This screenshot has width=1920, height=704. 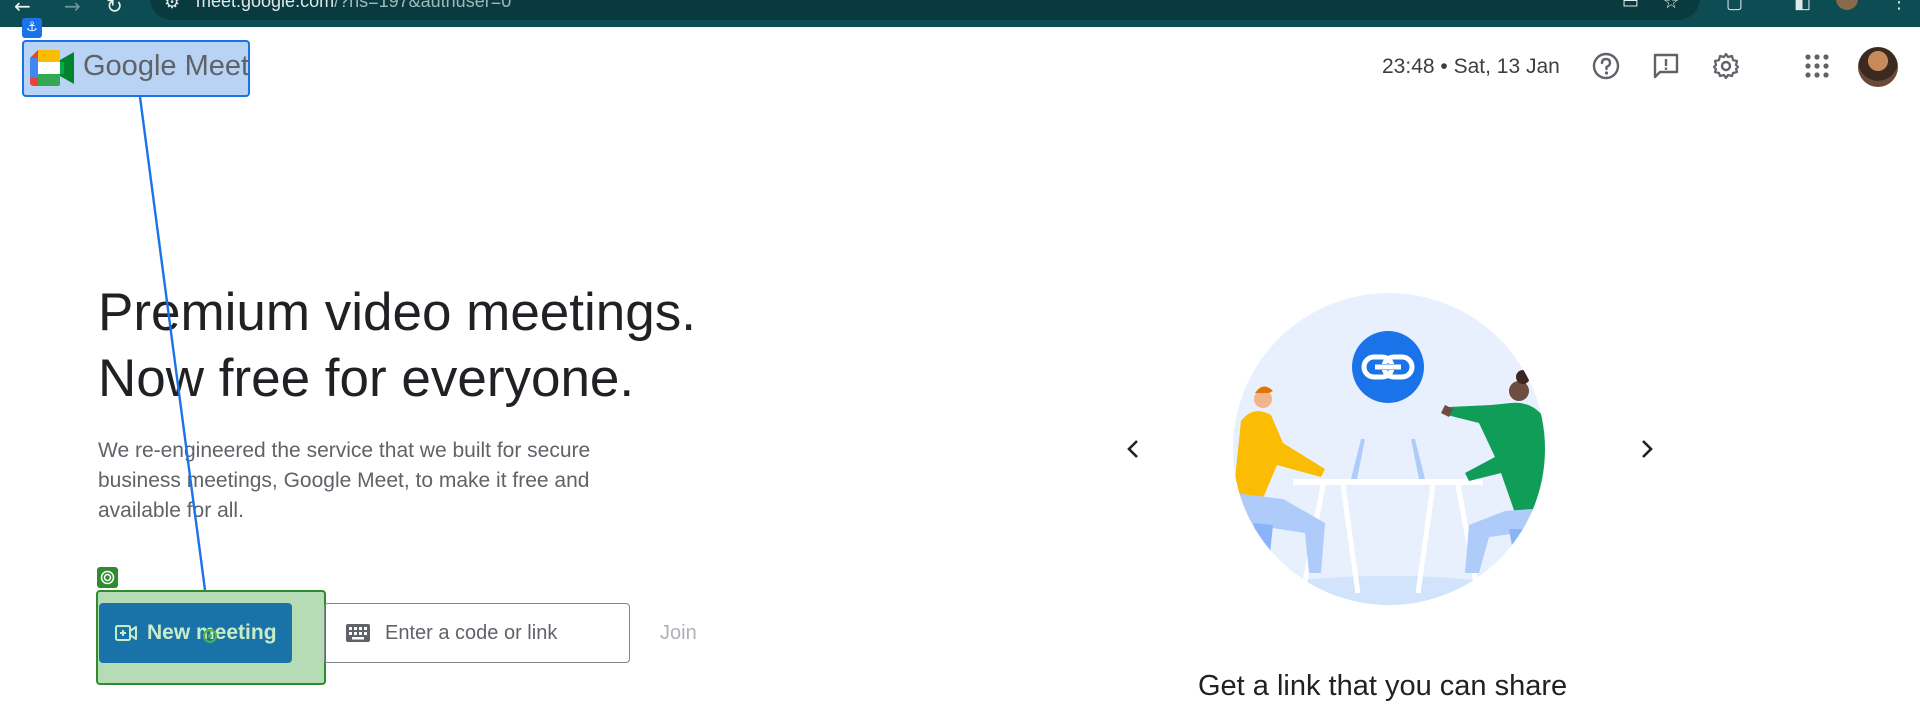 What do you see at coordinates (217, 66) in the screenshot?
I see `logo-meet-text: Meet` at bounding box center [217, 66].